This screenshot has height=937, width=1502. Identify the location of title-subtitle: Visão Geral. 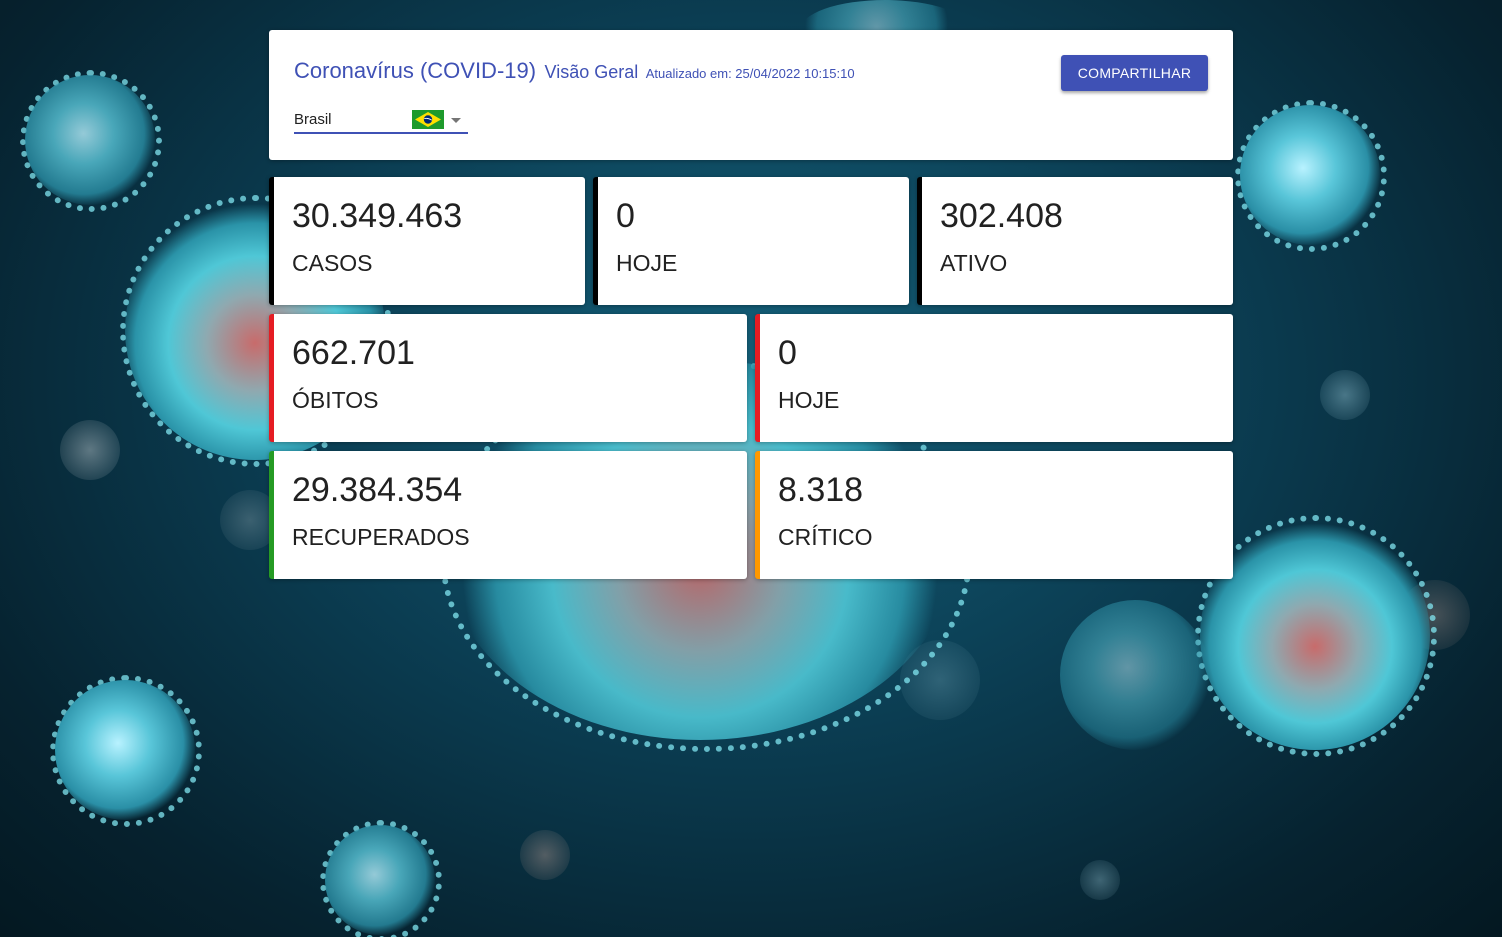
(591, 72).